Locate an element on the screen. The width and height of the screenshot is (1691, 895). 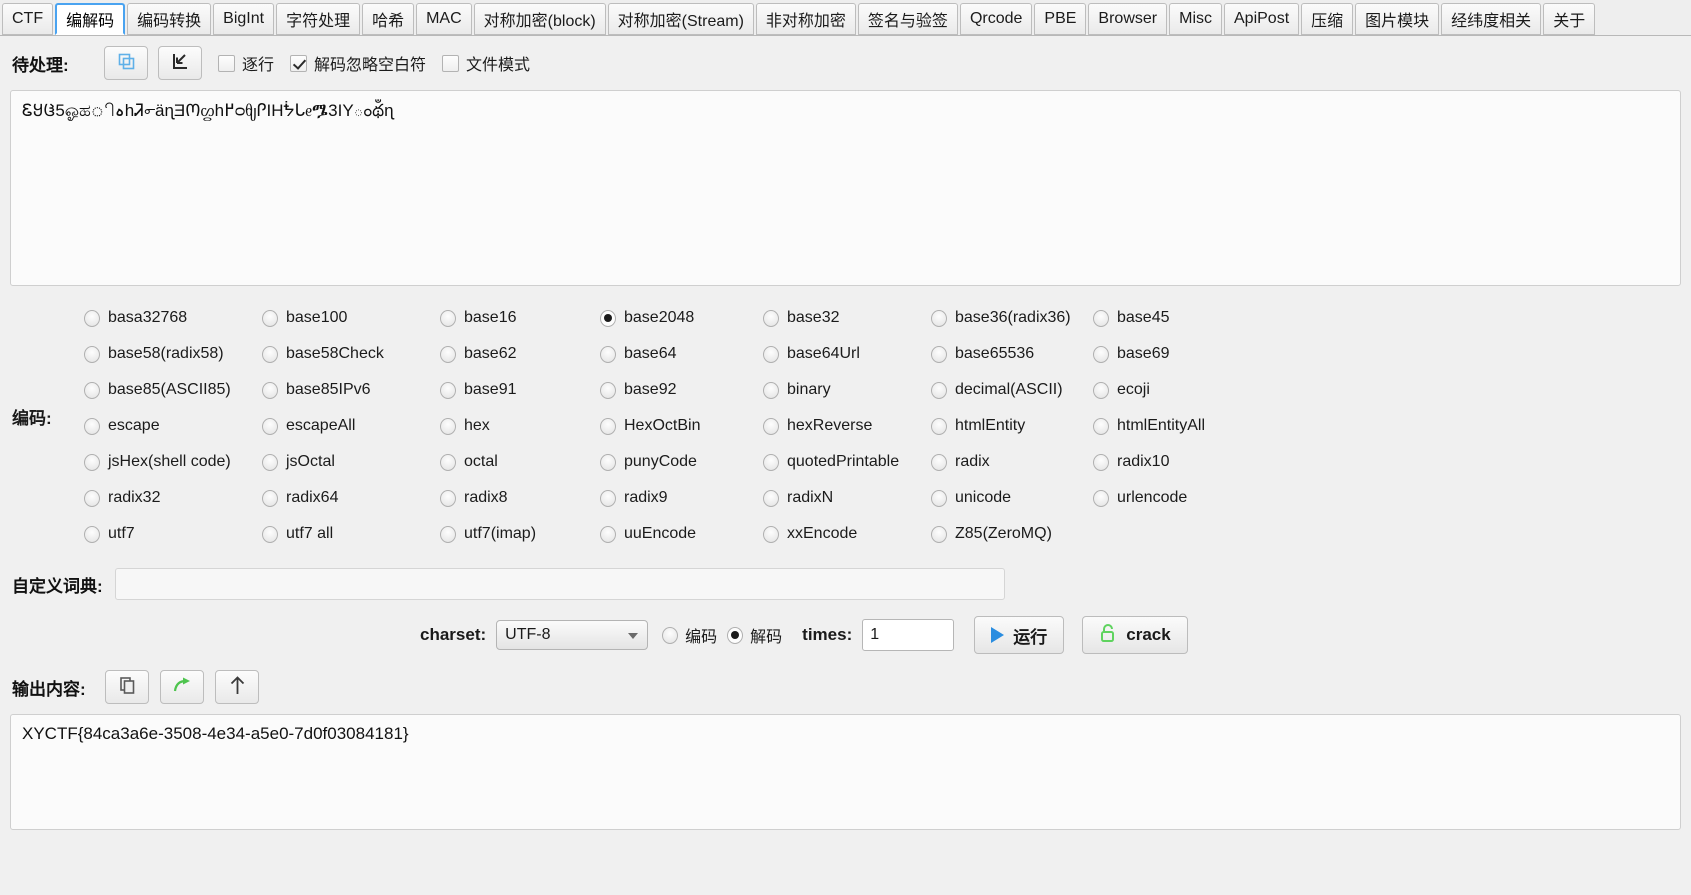
tab-asymmetric: 非对称加密 is located at coordinates (805, 19).